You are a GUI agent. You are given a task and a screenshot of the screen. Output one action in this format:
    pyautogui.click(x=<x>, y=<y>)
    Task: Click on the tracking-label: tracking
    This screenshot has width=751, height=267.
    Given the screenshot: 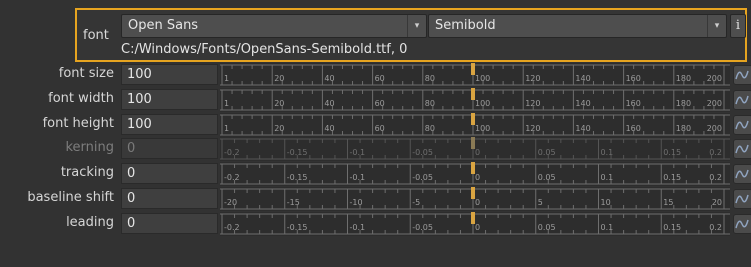 What is the action you would take?
    pyautogui.click(x=87, y=173)
    